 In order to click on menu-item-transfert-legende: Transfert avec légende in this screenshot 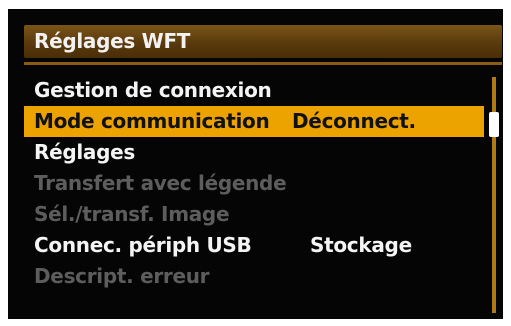, I will do `click(254, 183)`.